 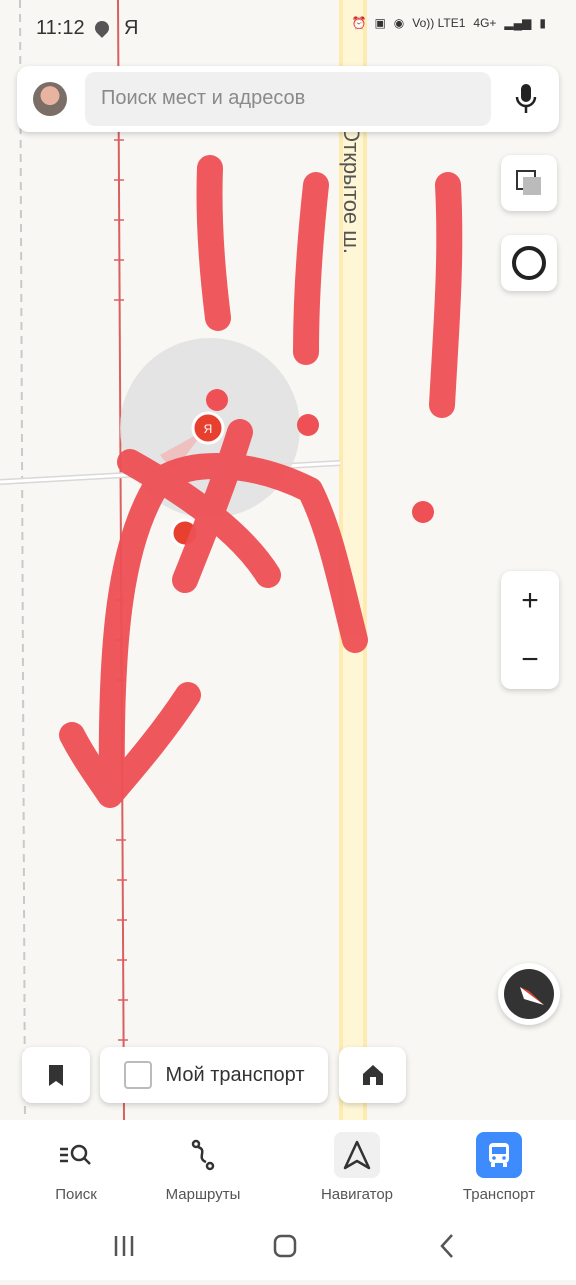 I want to click on search-placeholder: Поиск мест и адресов, so click(x=203, y=98).